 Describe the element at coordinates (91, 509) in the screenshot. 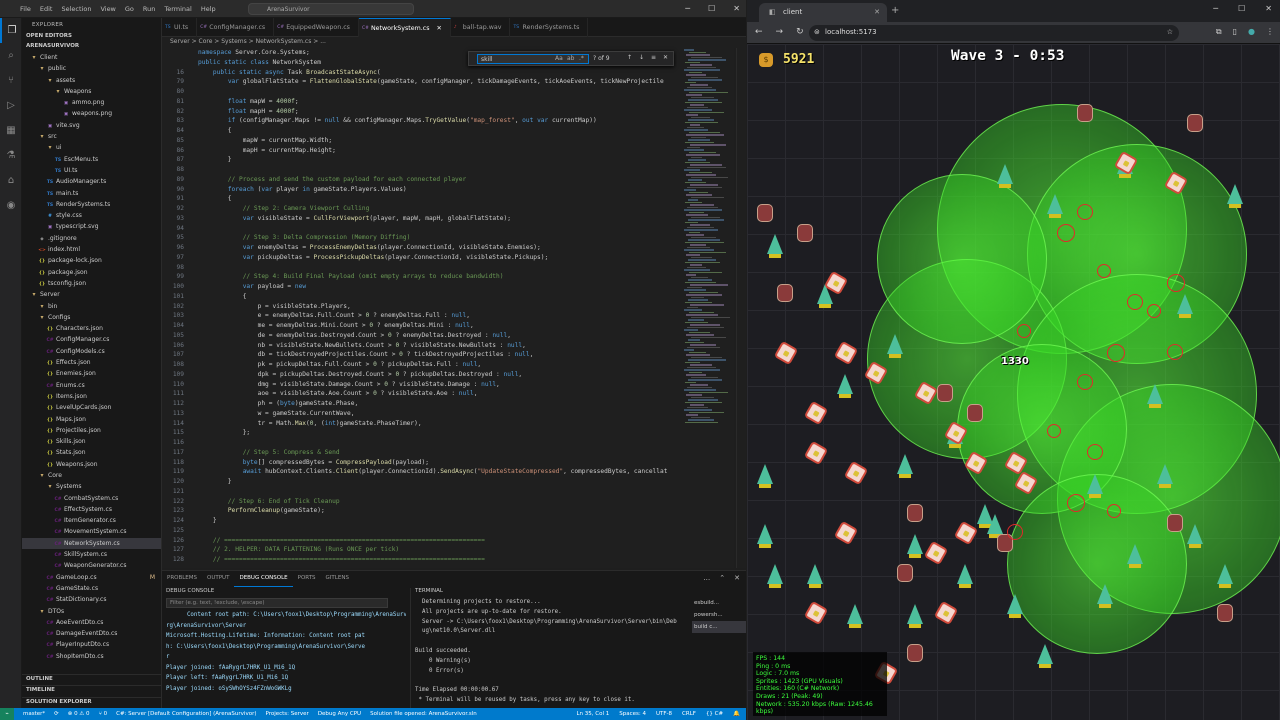

I see `tree-item: C# EffectSystem.cs` at that location.